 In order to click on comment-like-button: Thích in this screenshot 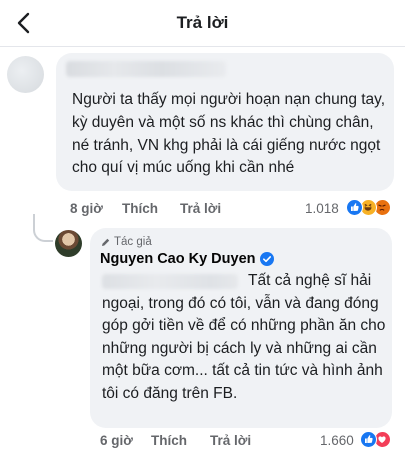, I will do `click(140, 208)`.